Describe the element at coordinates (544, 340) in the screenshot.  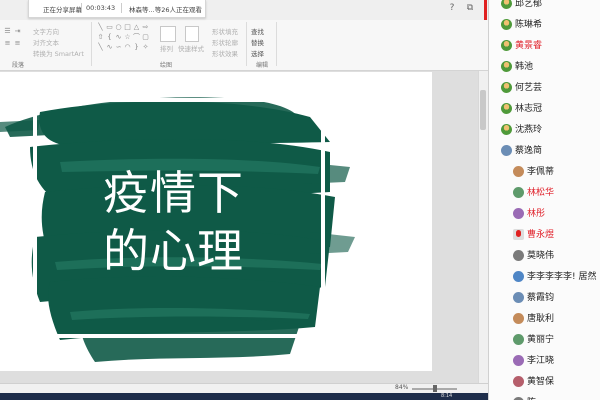
I see `list-item: 黄丽宁` at that location.